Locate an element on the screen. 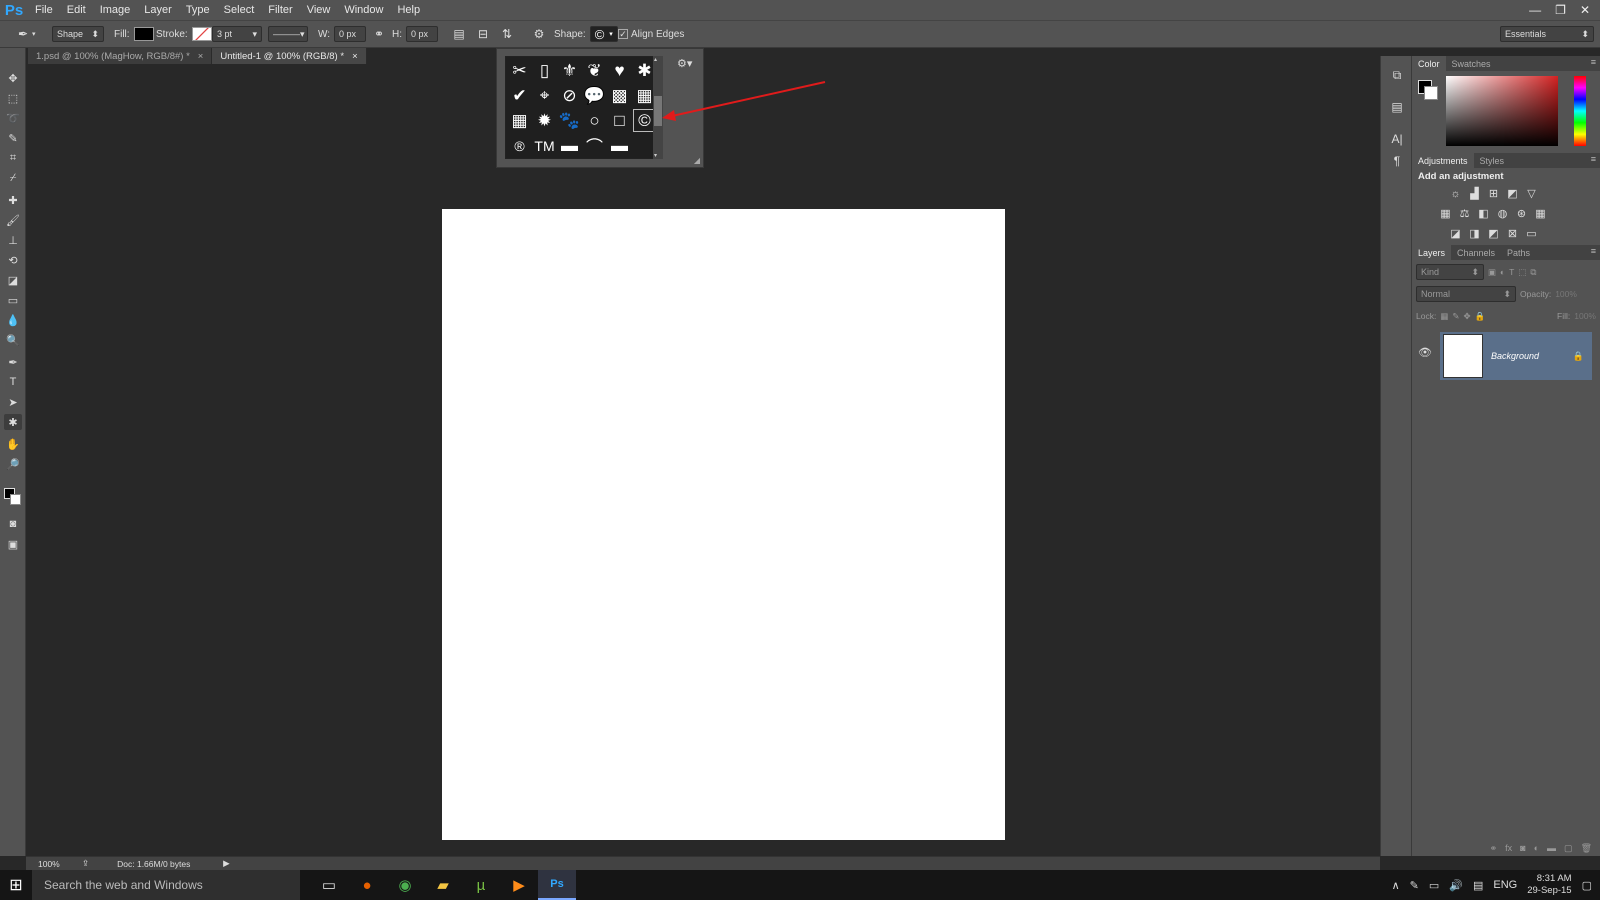 The width and height of the screenshot is (1600, 900). pen-icon: ✎ is located at coordinates (1414, 885).